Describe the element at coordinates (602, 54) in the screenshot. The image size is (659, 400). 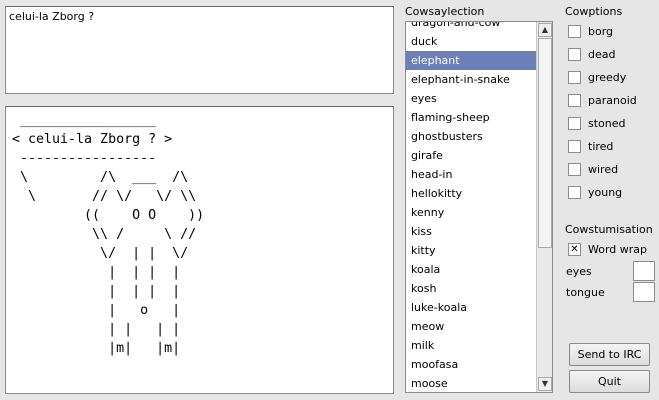
I see `option-label: dead` at that location.